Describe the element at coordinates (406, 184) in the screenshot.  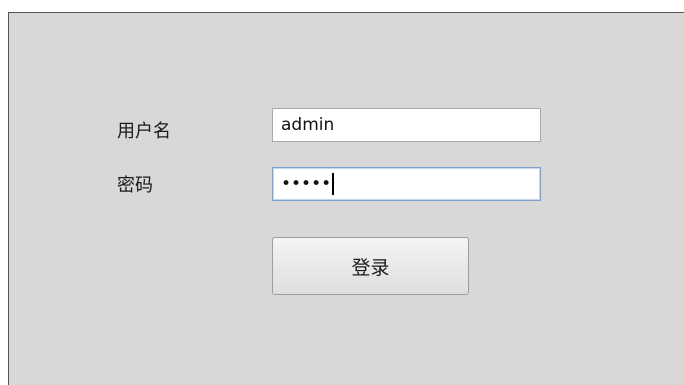
I see `password-field: •••••` at that location.